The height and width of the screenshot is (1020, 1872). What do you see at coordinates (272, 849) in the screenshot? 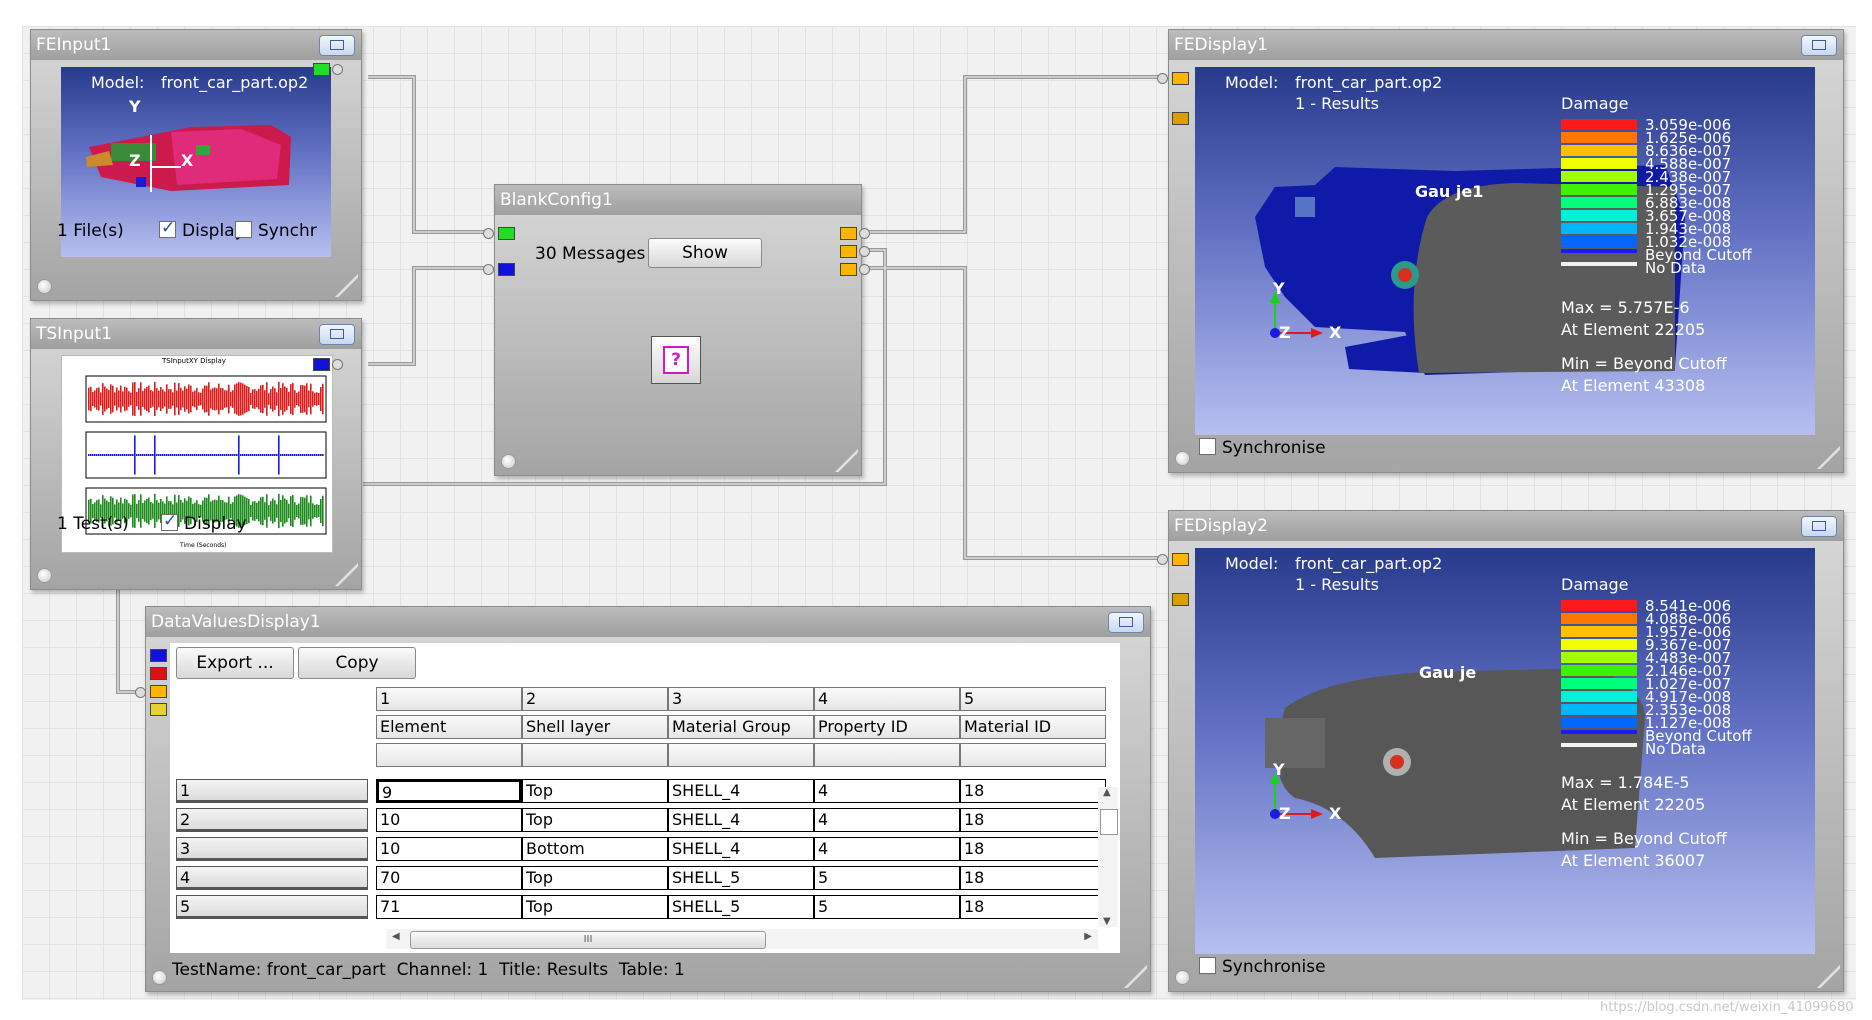
I see `row-header: 3` at bounding box center [272, 849].